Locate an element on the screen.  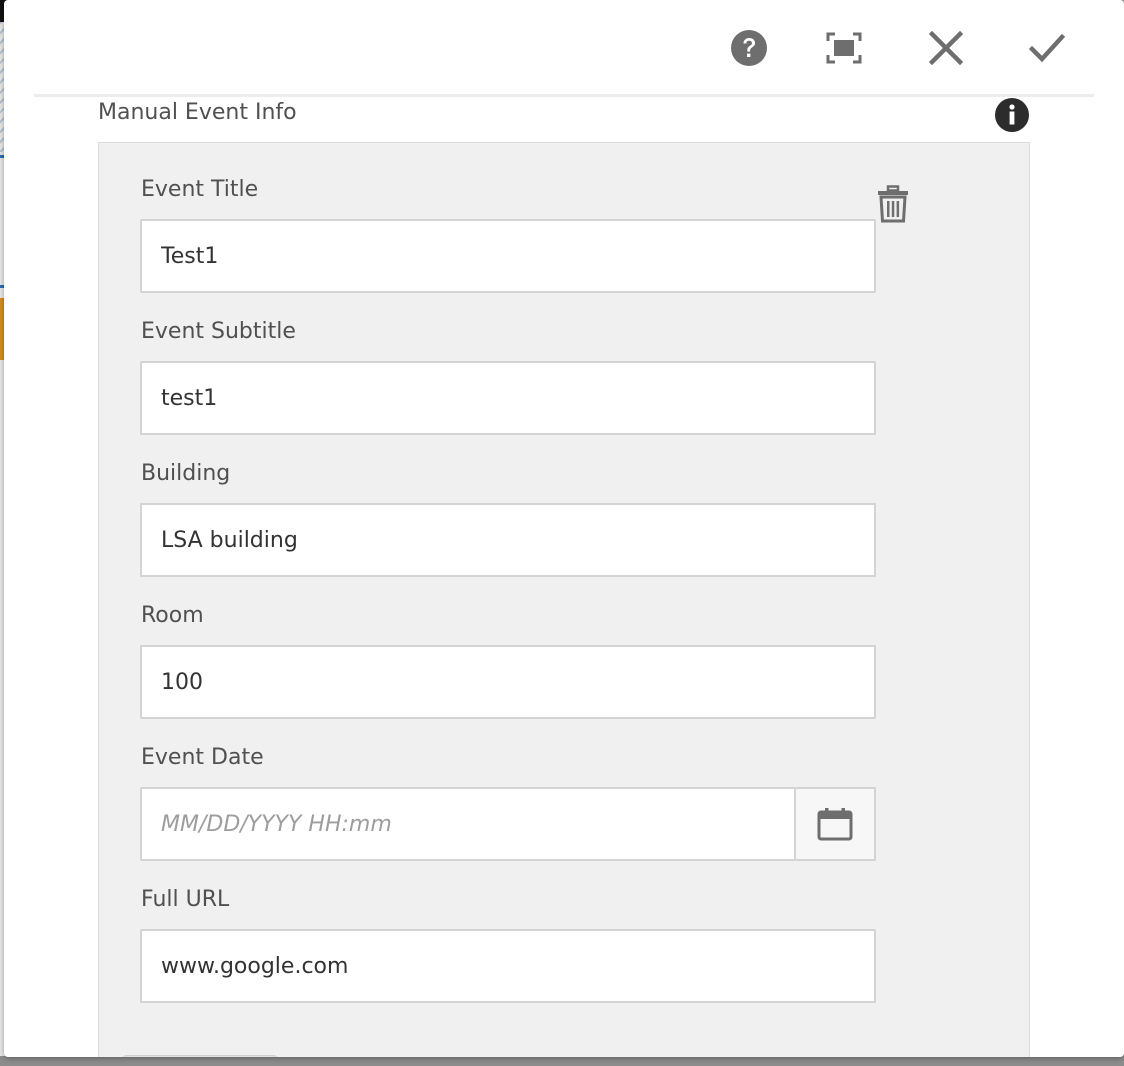
toolbar-divider is located at coordinates (564, 95).